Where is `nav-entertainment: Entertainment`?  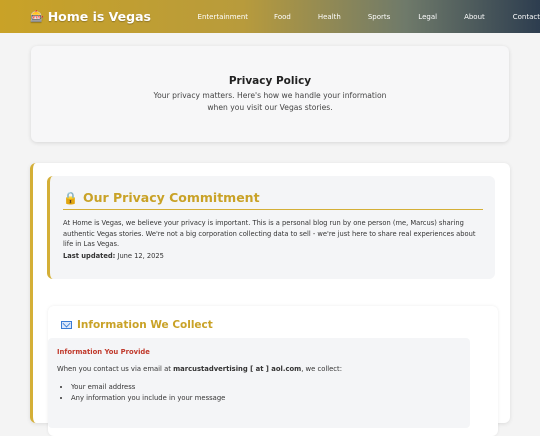 nav-entertainment: Entertainment is located at coordinates (223, 17).